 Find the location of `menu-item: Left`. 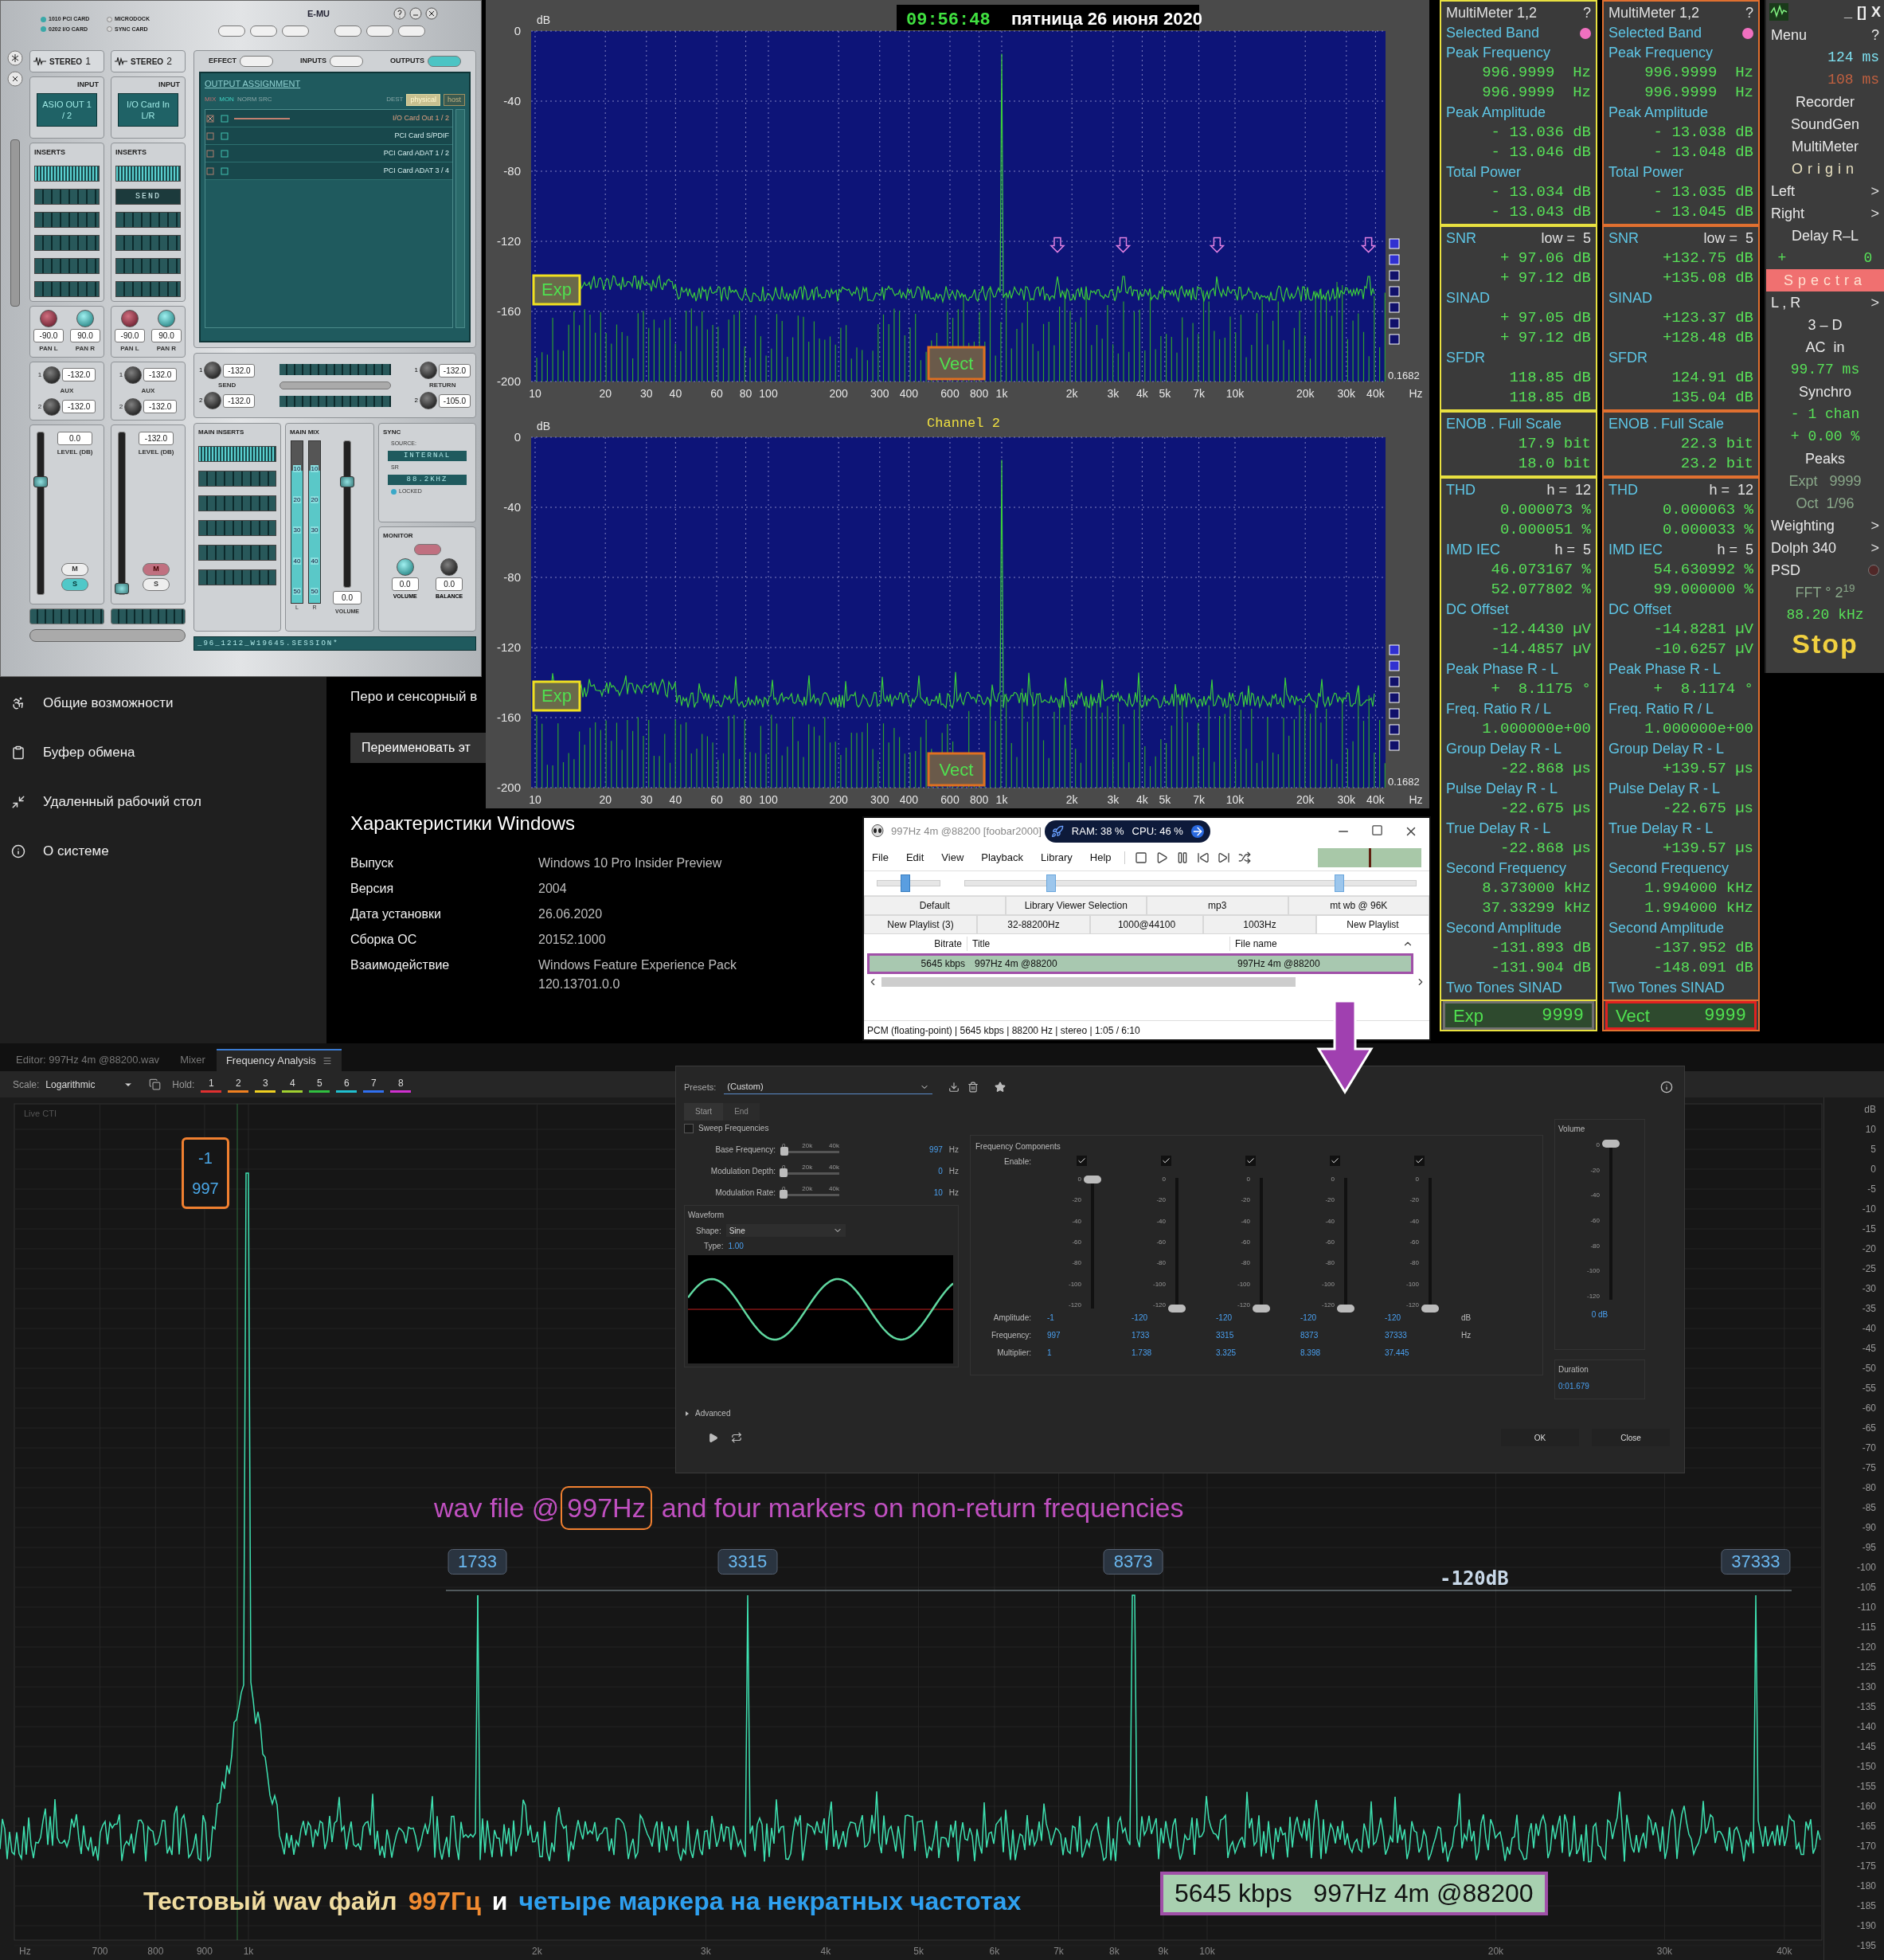

menu-item: Left is located at coordinates (1784, 191).